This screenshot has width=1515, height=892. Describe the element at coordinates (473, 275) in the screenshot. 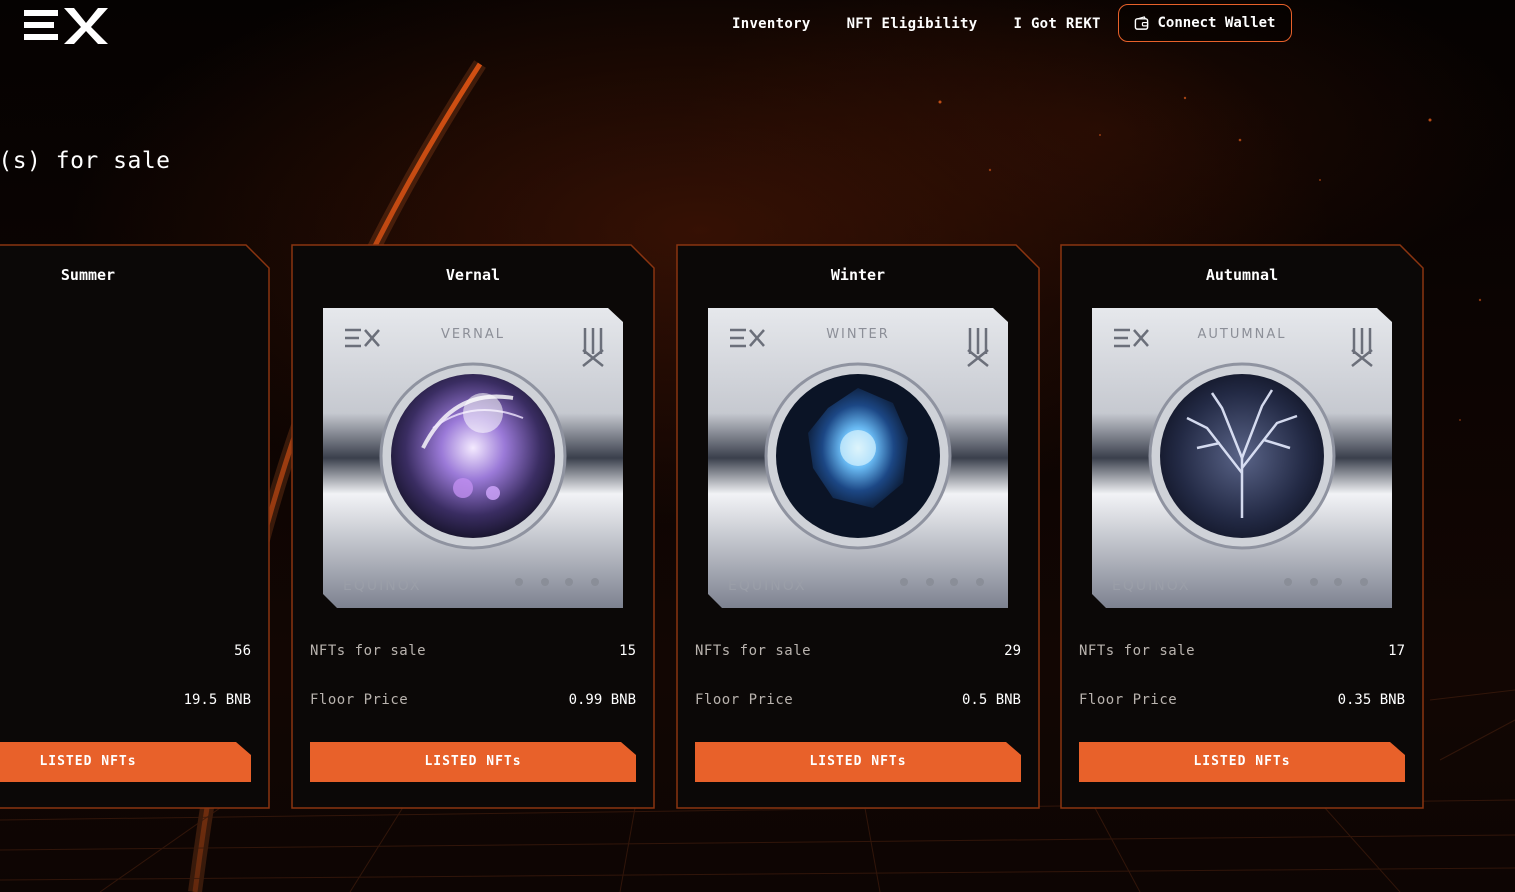

I see `card-title: Vernal` at that location.